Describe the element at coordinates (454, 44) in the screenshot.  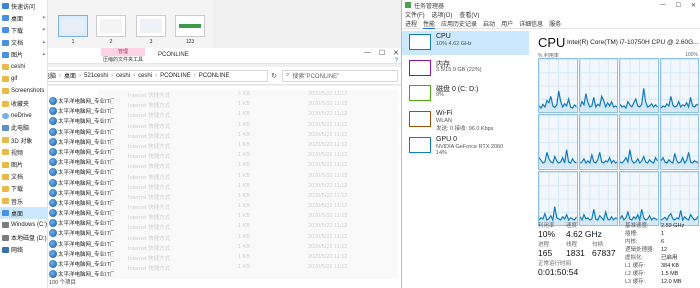
I see `resource-sub: 10% 4.62 GHz` at that location.